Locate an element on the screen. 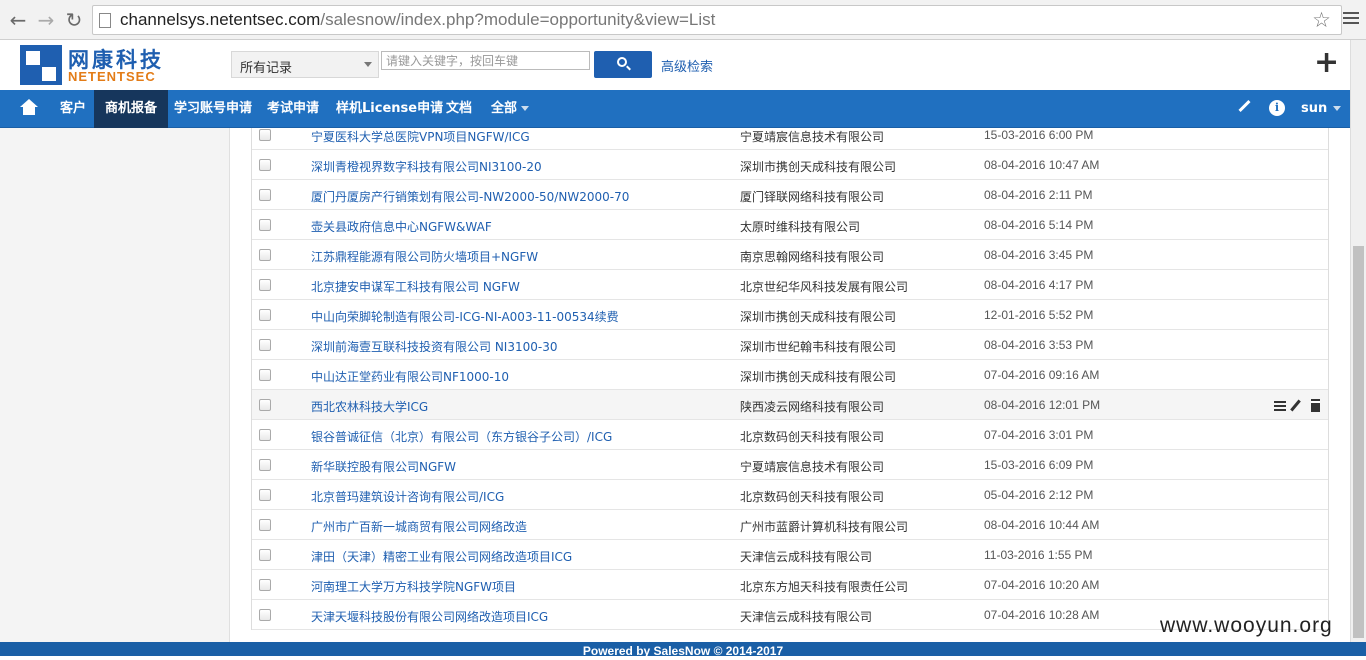  opportunity-name-link: 河南理工大学万方科技学院NGFW项目 is located at coordinates (413, 586).